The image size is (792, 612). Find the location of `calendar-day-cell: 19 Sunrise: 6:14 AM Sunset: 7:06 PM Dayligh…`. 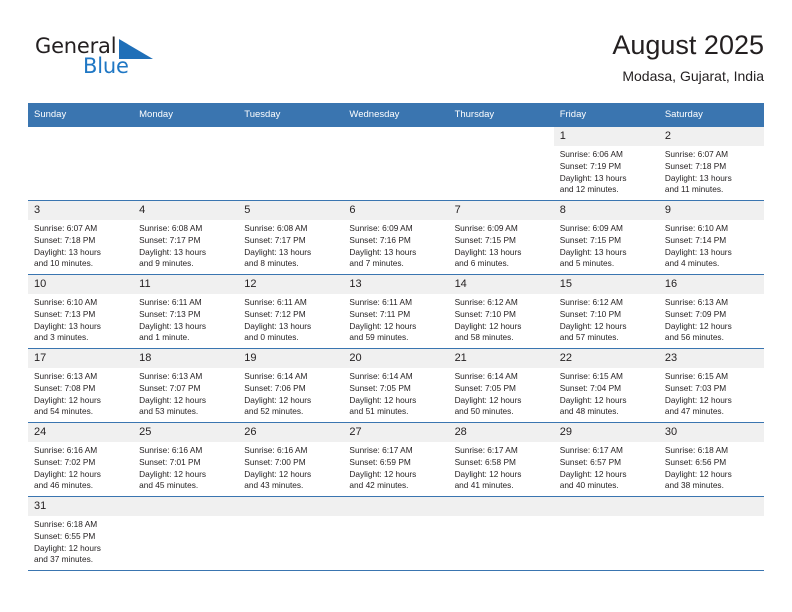

calendar-day-cell: 19 Sunrise: 6:14 AM Sunset: 7:06 PM Dayligh… is located at coordinates (291, 385).